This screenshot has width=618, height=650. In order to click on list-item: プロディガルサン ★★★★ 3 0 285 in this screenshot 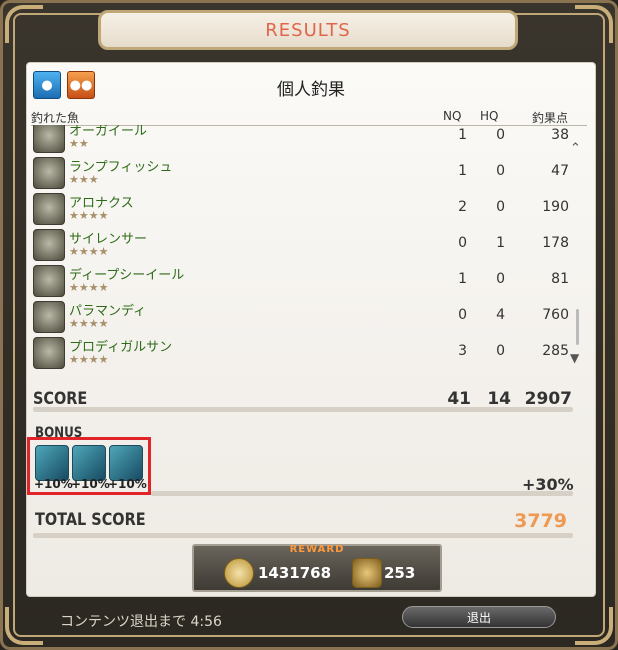, I will do `click(301, 353)`.